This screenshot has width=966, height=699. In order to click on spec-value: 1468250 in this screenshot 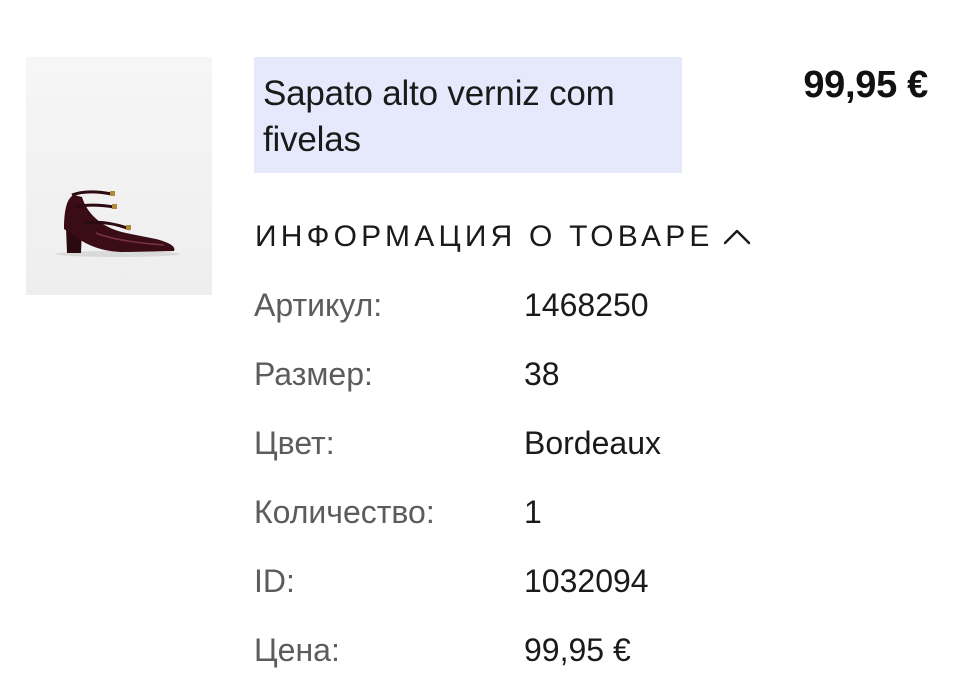, I will do `click(586, 305)`.